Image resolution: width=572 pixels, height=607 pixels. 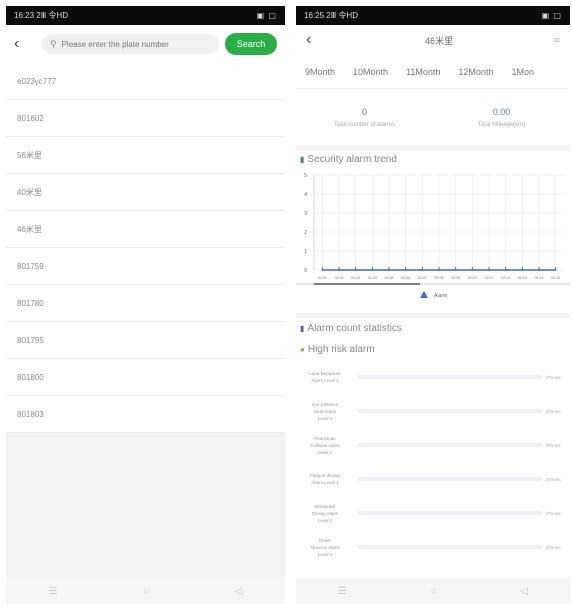 What do you see at coordinates (305, 214) in the screenshot?
I see `y-tick-label: 3` at bounding box center [305, 214].